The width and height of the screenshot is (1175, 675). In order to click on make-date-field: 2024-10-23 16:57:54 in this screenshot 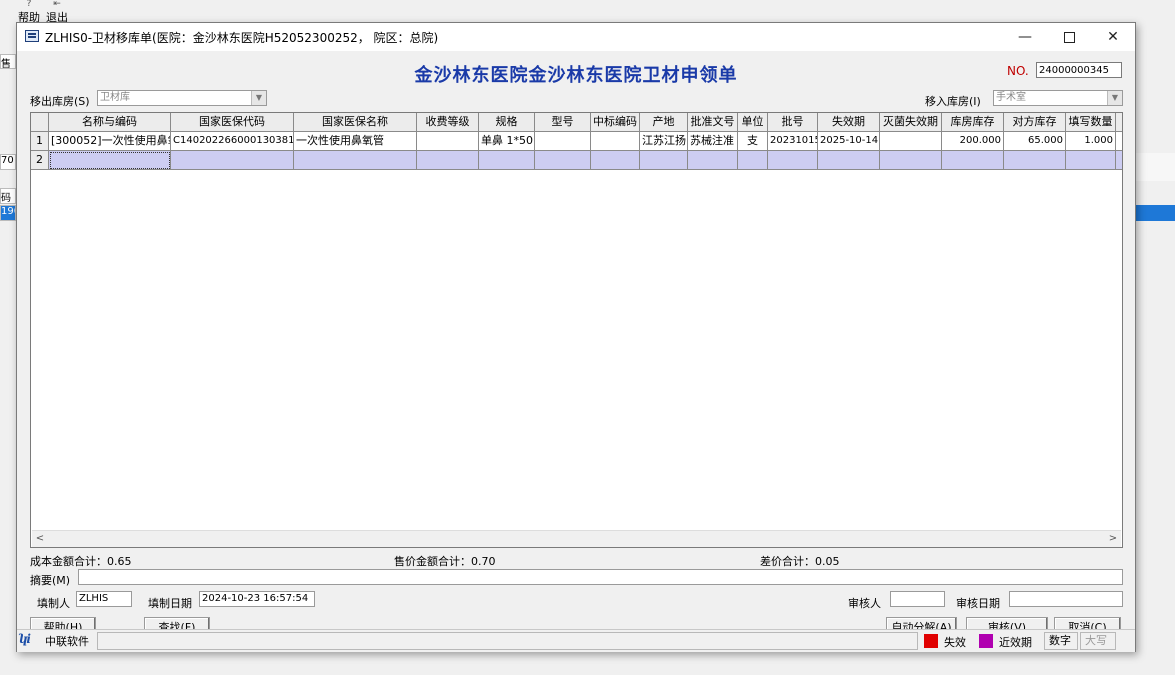, I will do `click(257, 599)`.